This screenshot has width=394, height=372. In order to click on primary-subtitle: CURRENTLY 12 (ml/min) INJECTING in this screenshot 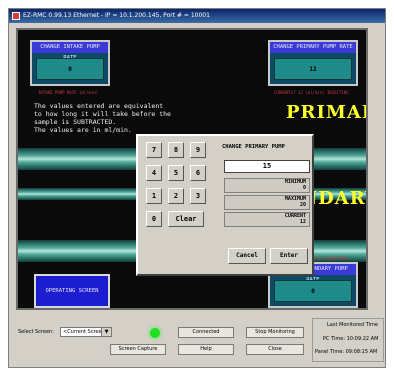, I will do `click(311, 92)`.